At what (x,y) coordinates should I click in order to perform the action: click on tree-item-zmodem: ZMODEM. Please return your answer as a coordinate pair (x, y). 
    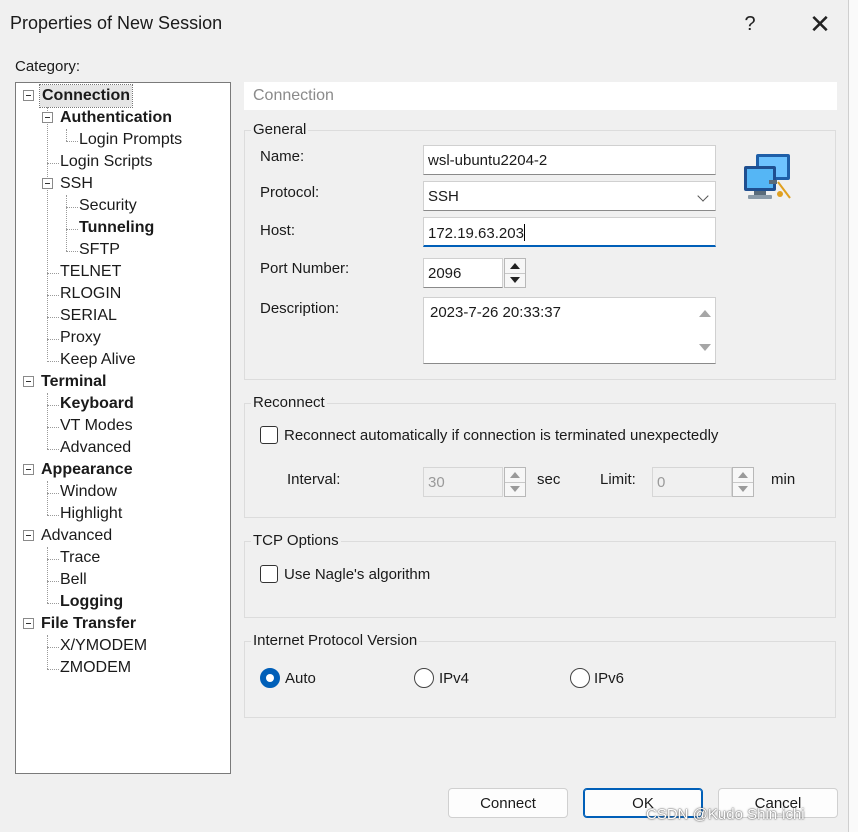
    Looking at the image, I should click on (95, 668).